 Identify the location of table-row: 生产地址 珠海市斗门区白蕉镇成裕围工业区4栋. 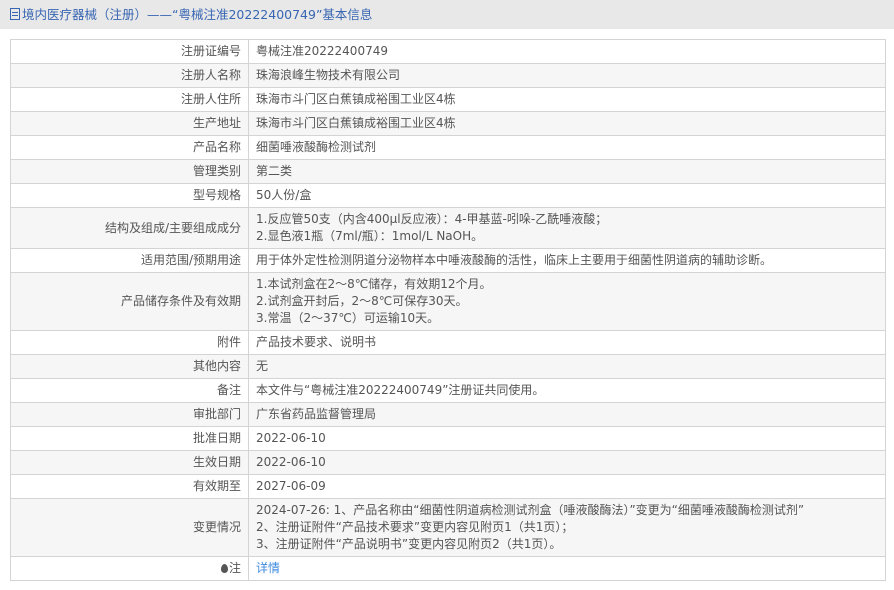
(448, 123).